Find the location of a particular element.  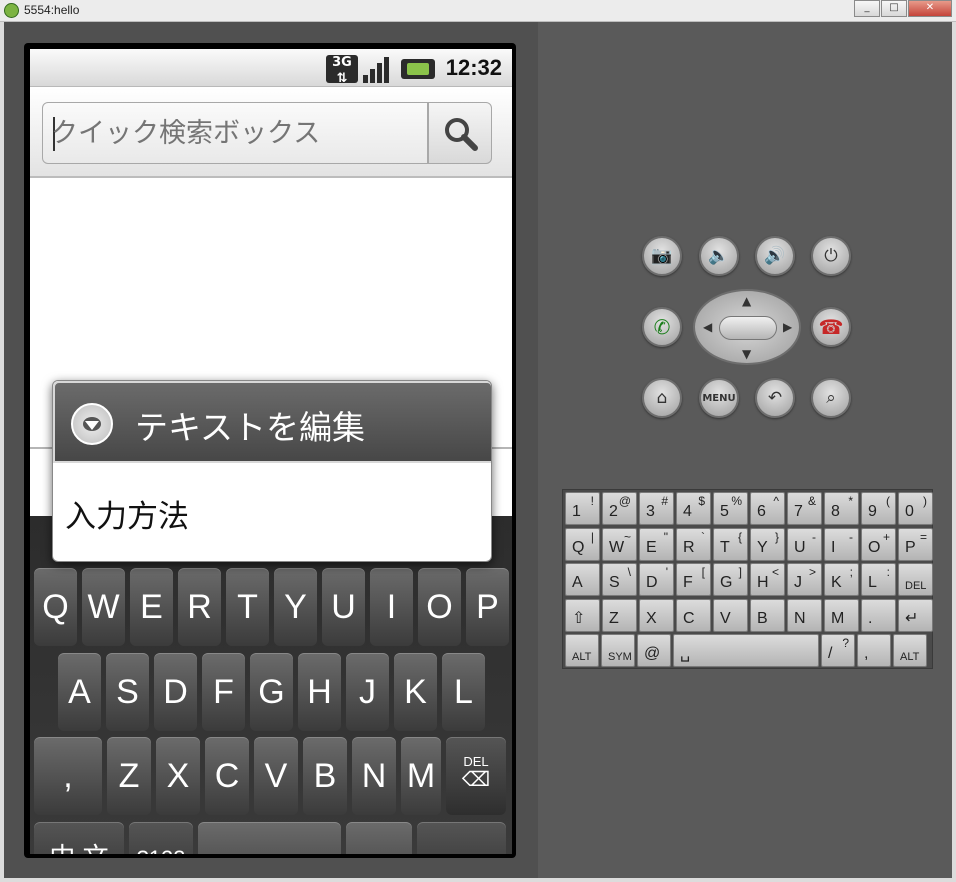

call-button: ✆ is located at coordinates (662, 327).